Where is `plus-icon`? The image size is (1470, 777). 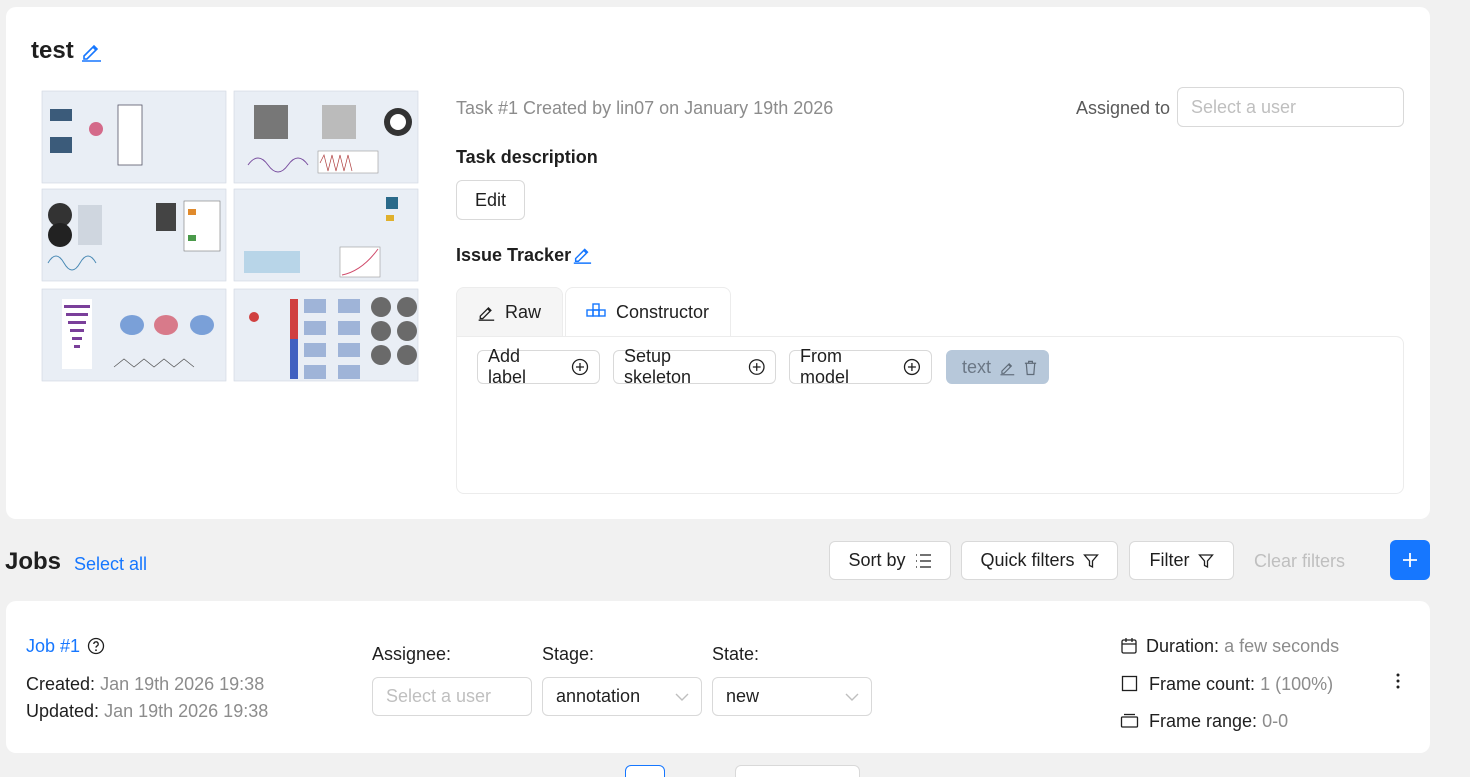
plus-icon is located at coordinates (1410, 560).